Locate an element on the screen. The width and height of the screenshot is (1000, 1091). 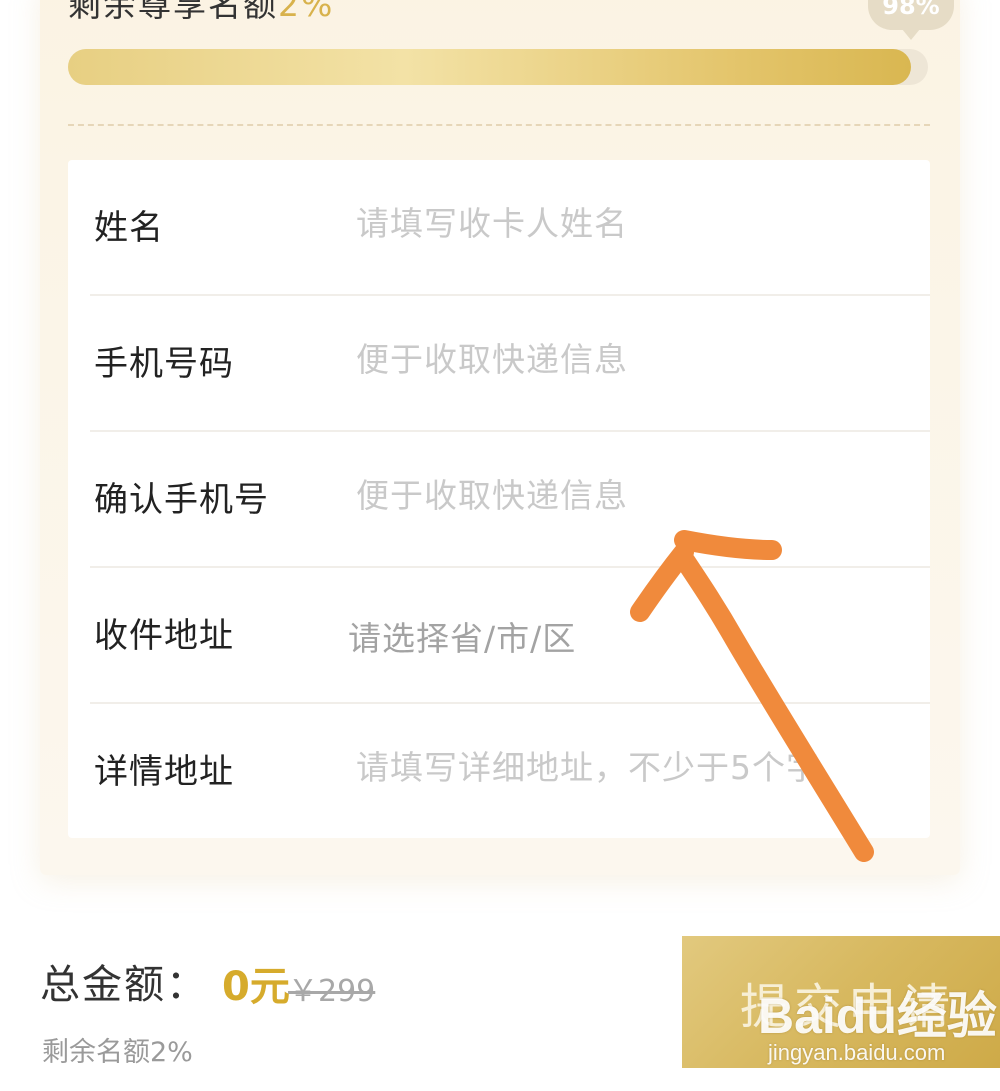
address-row: 收件地址 请选择省/市/区 is located at coordinates (499, 636).